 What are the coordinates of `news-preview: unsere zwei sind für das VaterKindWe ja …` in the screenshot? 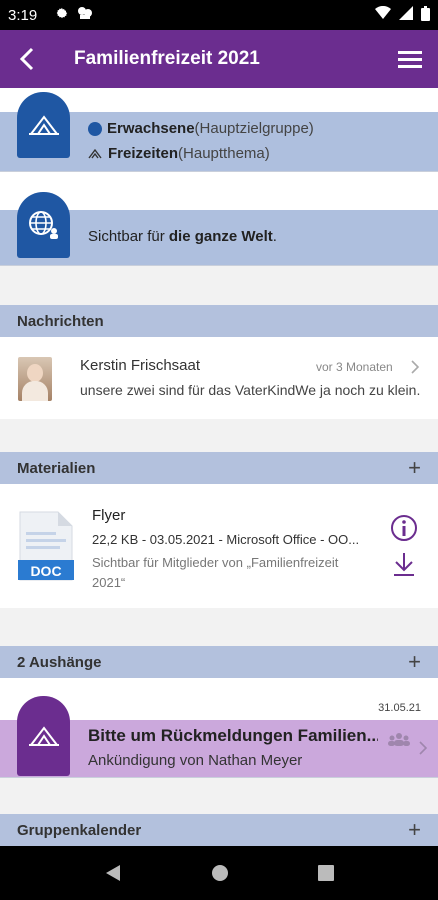 It's located at (250, 390).